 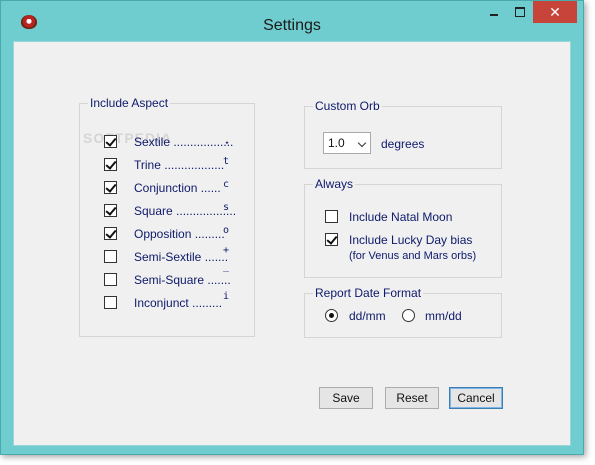 I want to click on chevron-down-icon, so click(x=362, y=143).